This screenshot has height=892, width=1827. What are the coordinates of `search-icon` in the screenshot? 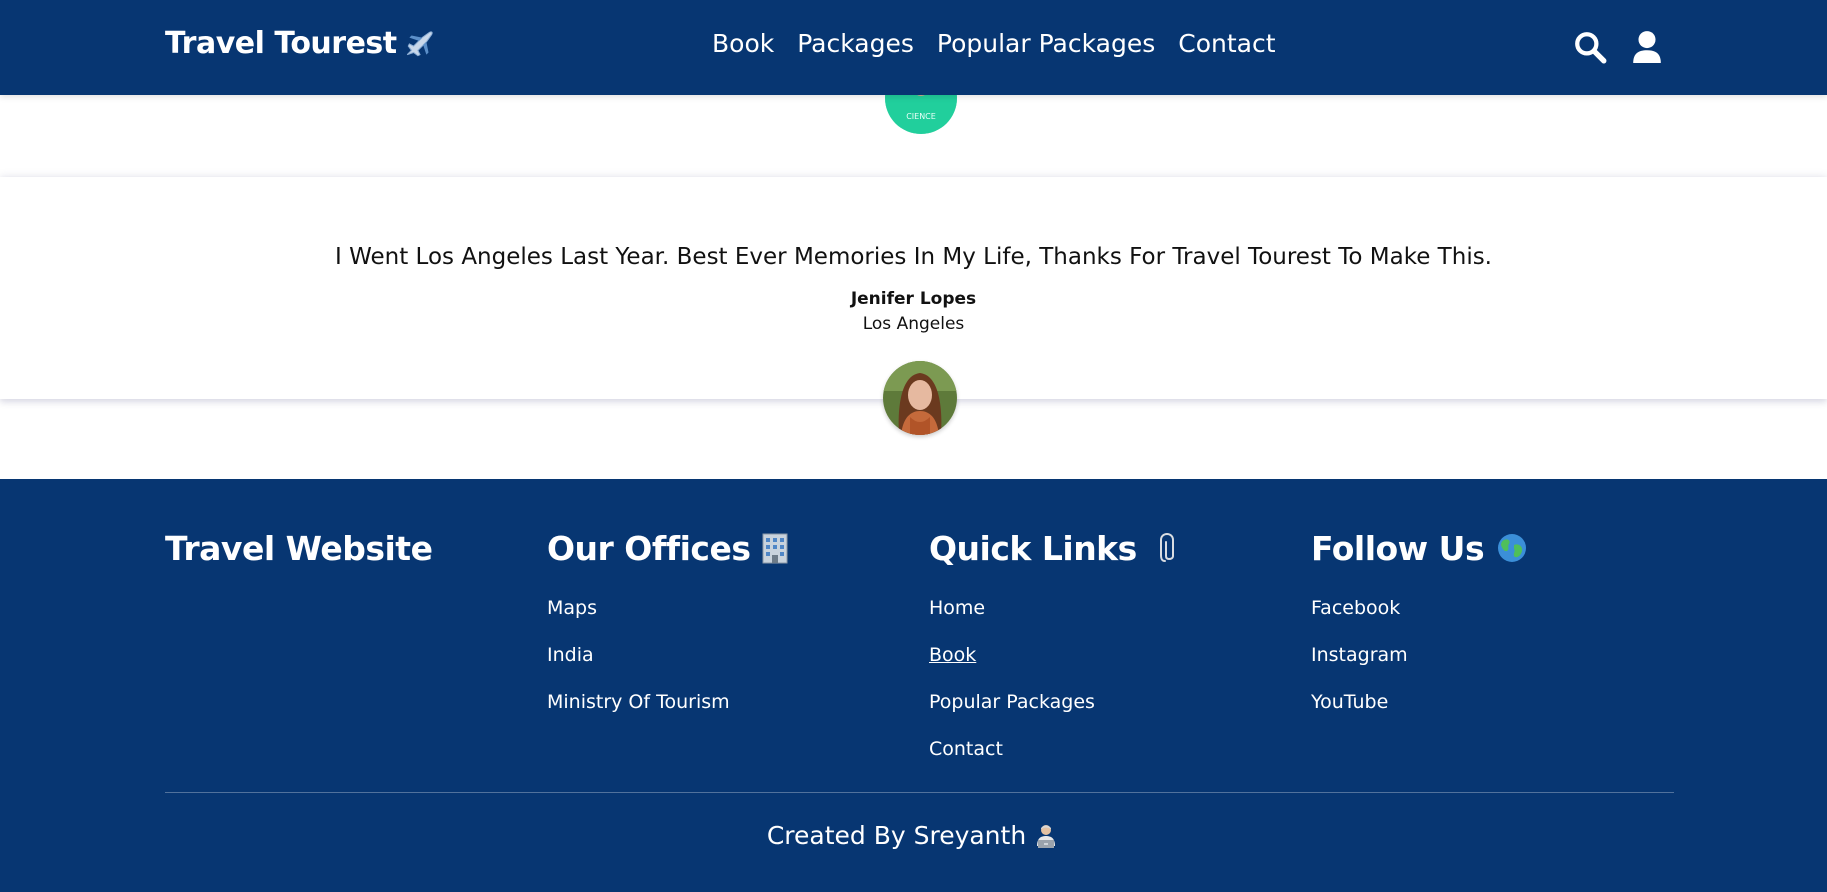 It's located at (1590, 47).